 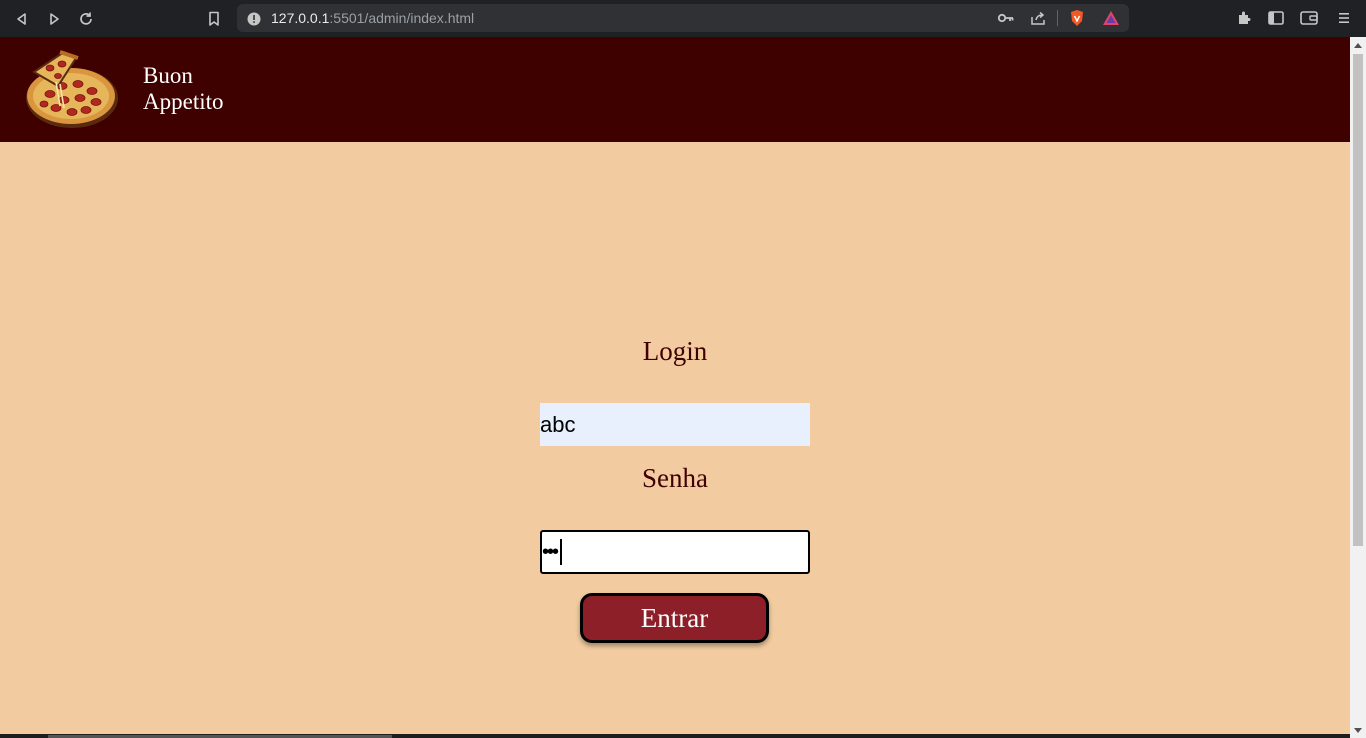 What do you see at coordinates (300, 18) in the screenshot?
I see `url-host: 127.0.0.1` at bounding box center [300, 18].